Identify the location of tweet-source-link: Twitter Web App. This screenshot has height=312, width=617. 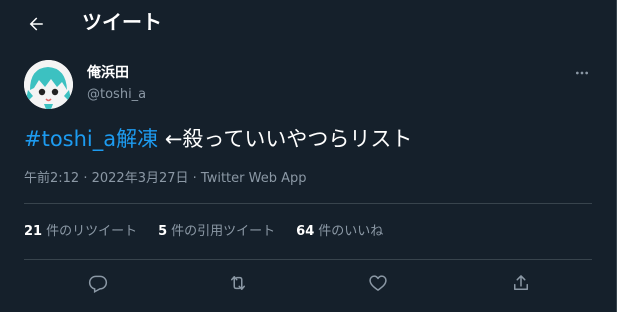
(254, 178).